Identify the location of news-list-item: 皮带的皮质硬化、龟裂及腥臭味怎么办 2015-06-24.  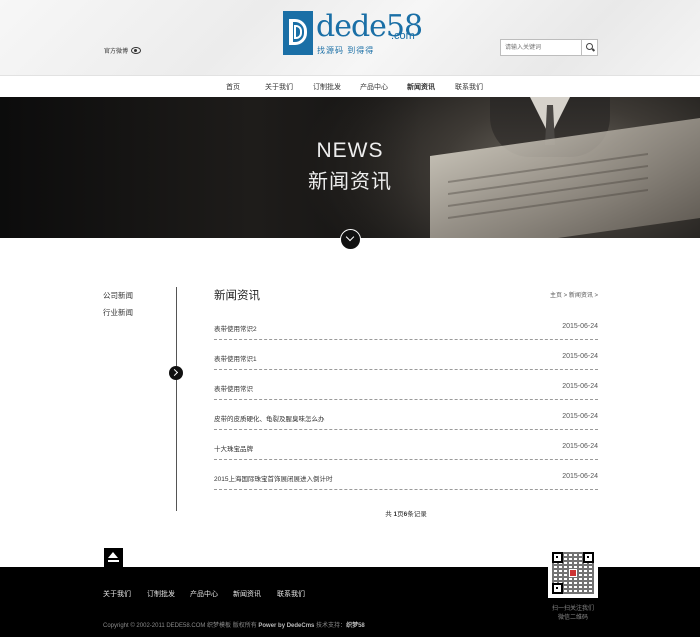
(406, 415).